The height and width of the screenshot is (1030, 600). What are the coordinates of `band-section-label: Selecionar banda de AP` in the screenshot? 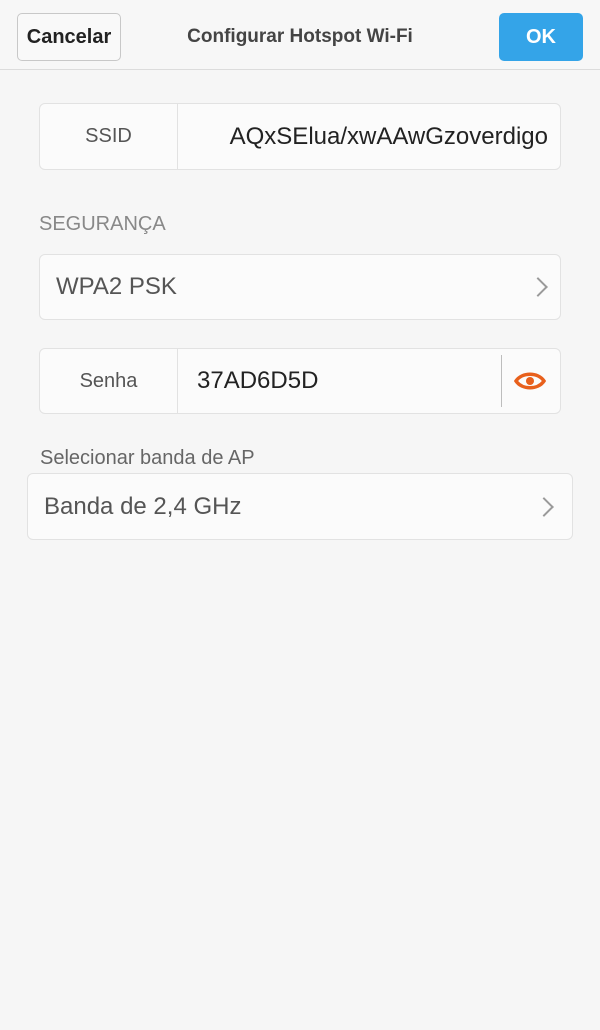 It's located at (147, 458).